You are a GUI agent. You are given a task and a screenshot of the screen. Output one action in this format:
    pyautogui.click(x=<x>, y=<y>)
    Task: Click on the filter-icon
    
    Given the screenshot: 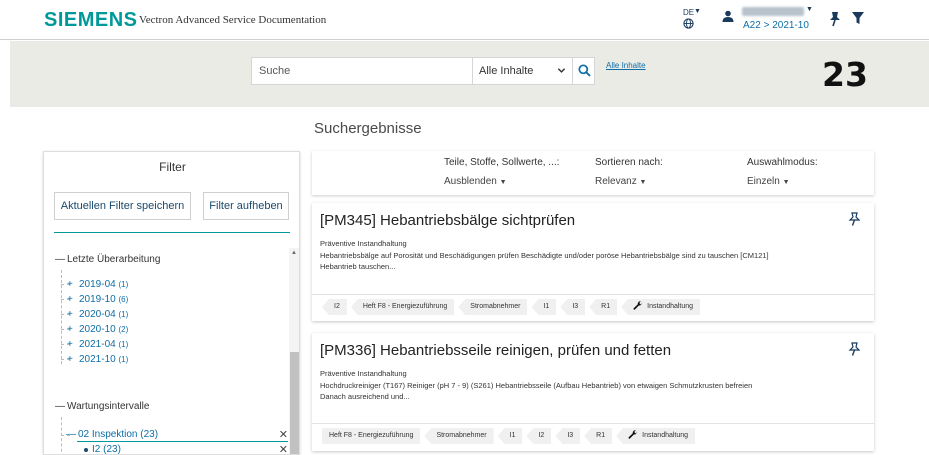 What is the action you would take?
    pyautogui.click(x=858, y=18)
    